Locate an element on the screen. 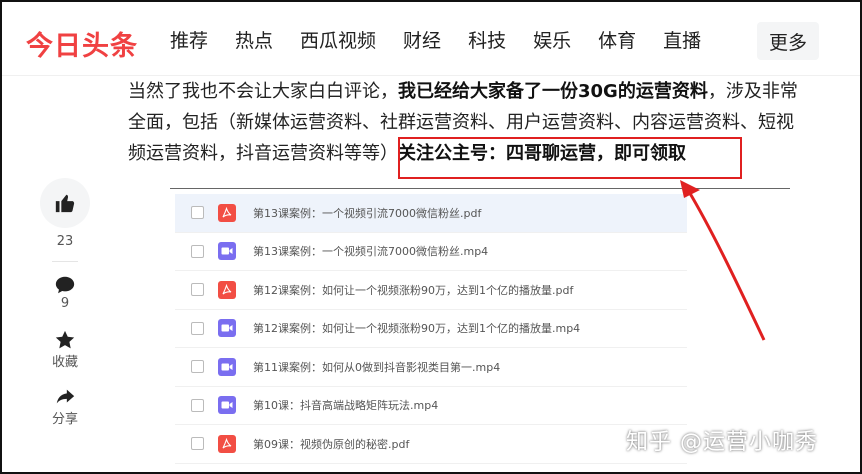 The height and width of the screenshot is (474, 862). red-annotation-arrow is located at coordinates (723, 260).